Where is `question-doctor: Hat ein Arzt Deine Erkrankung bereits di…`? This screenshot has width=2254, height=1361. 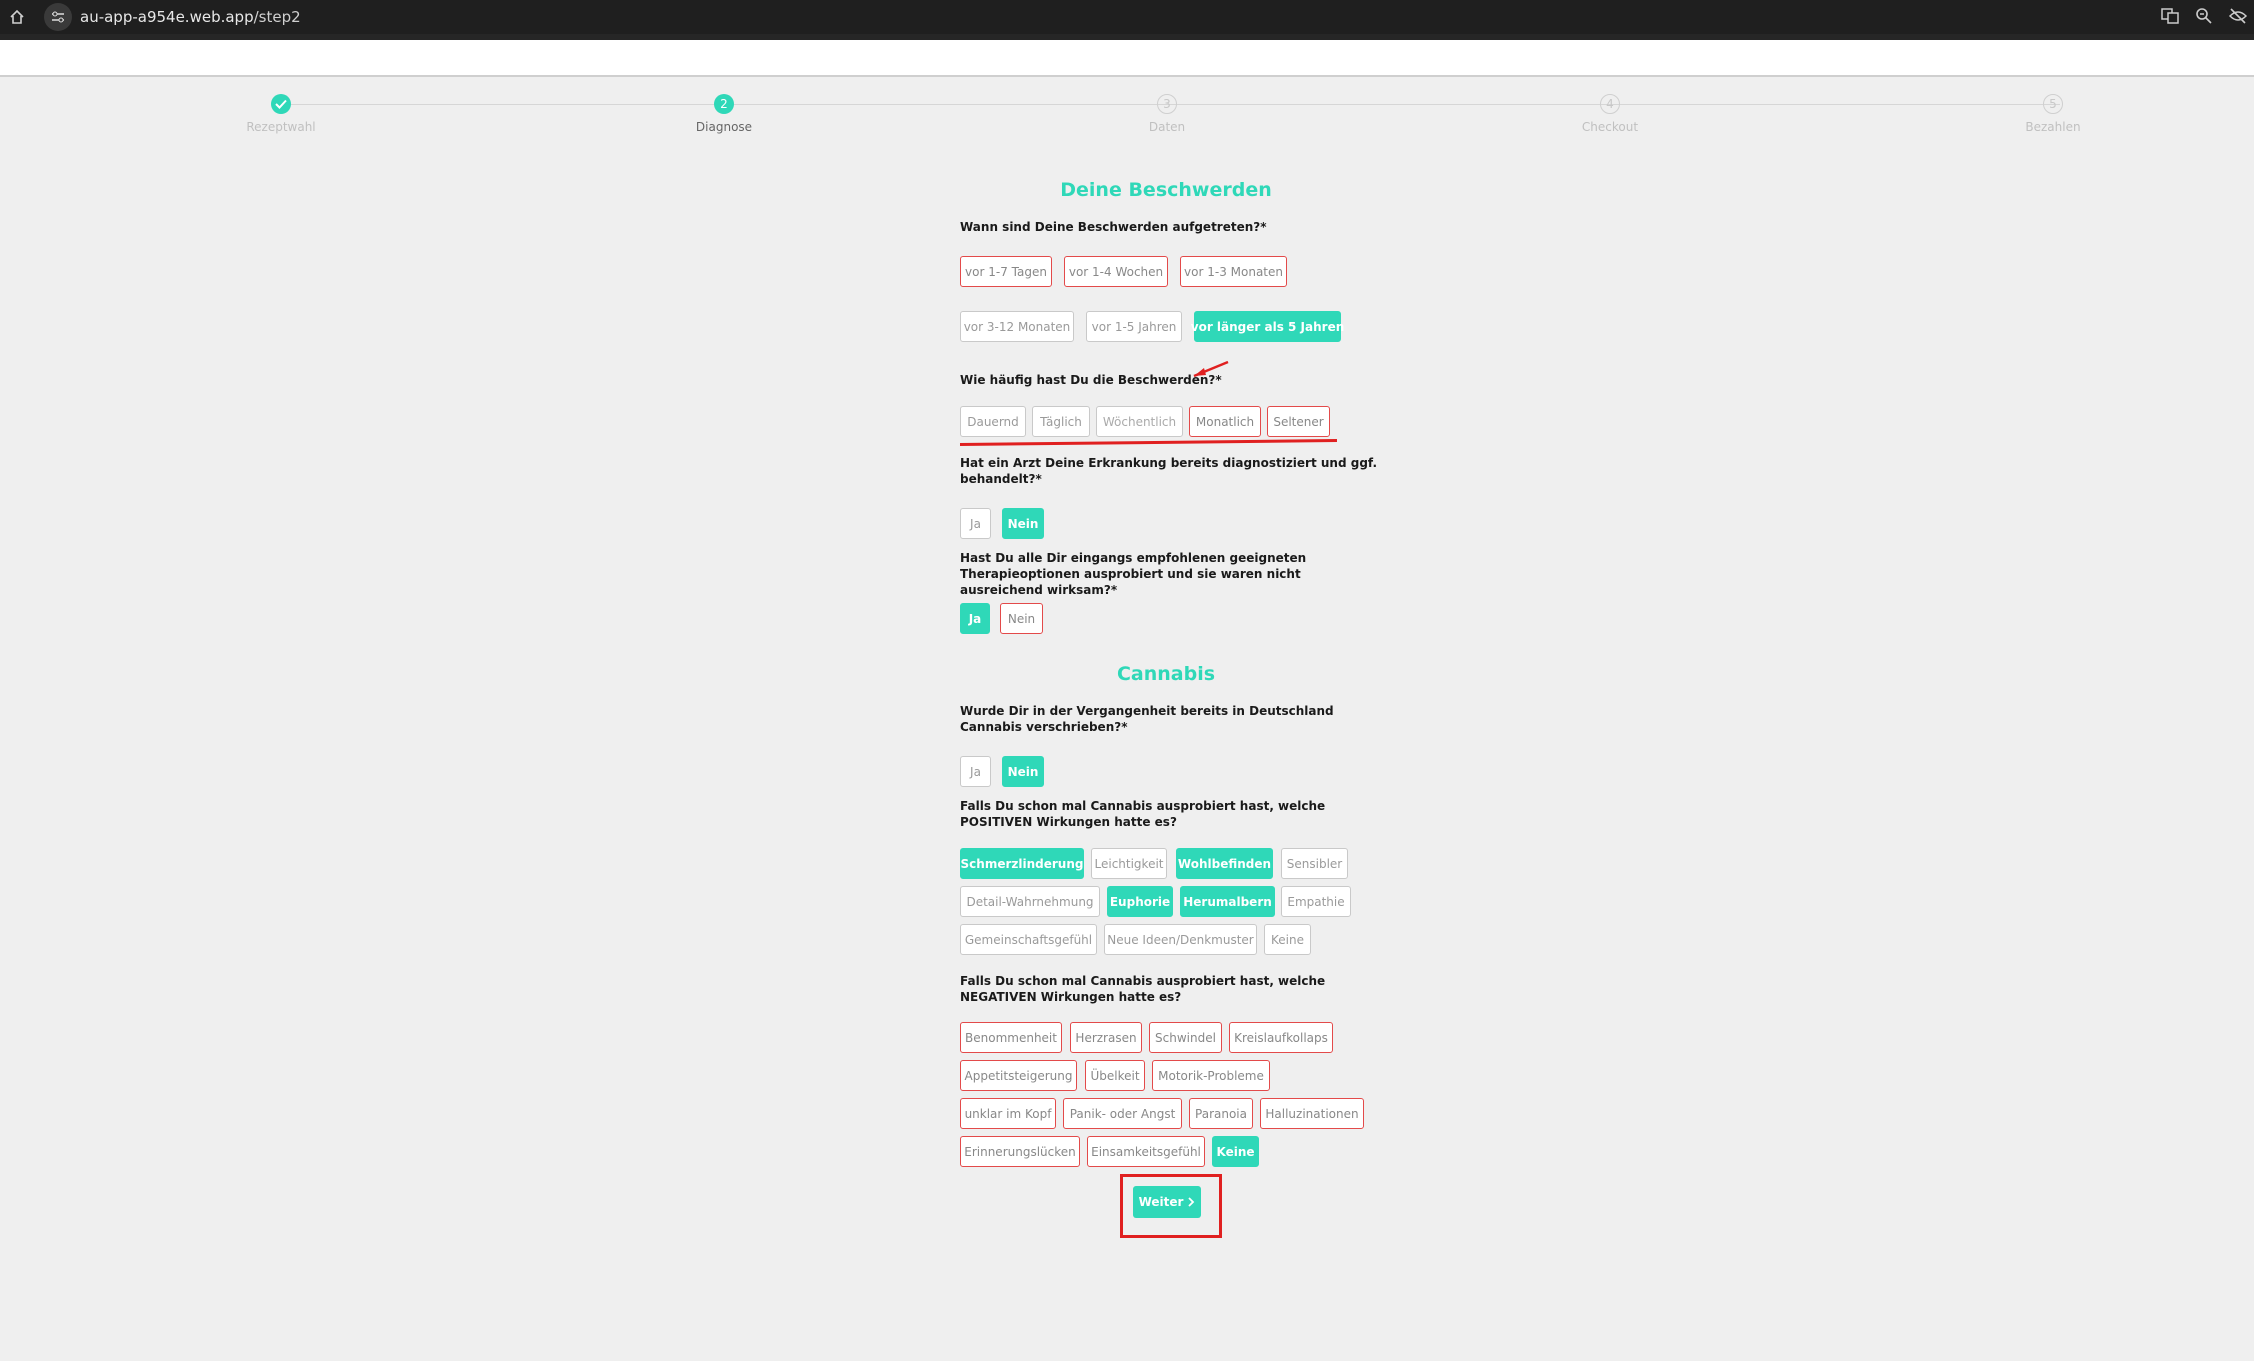 question-doctor: Hat ein Arzt Deine Erkrankung bereits di… is located at coordinates (1169, 471).